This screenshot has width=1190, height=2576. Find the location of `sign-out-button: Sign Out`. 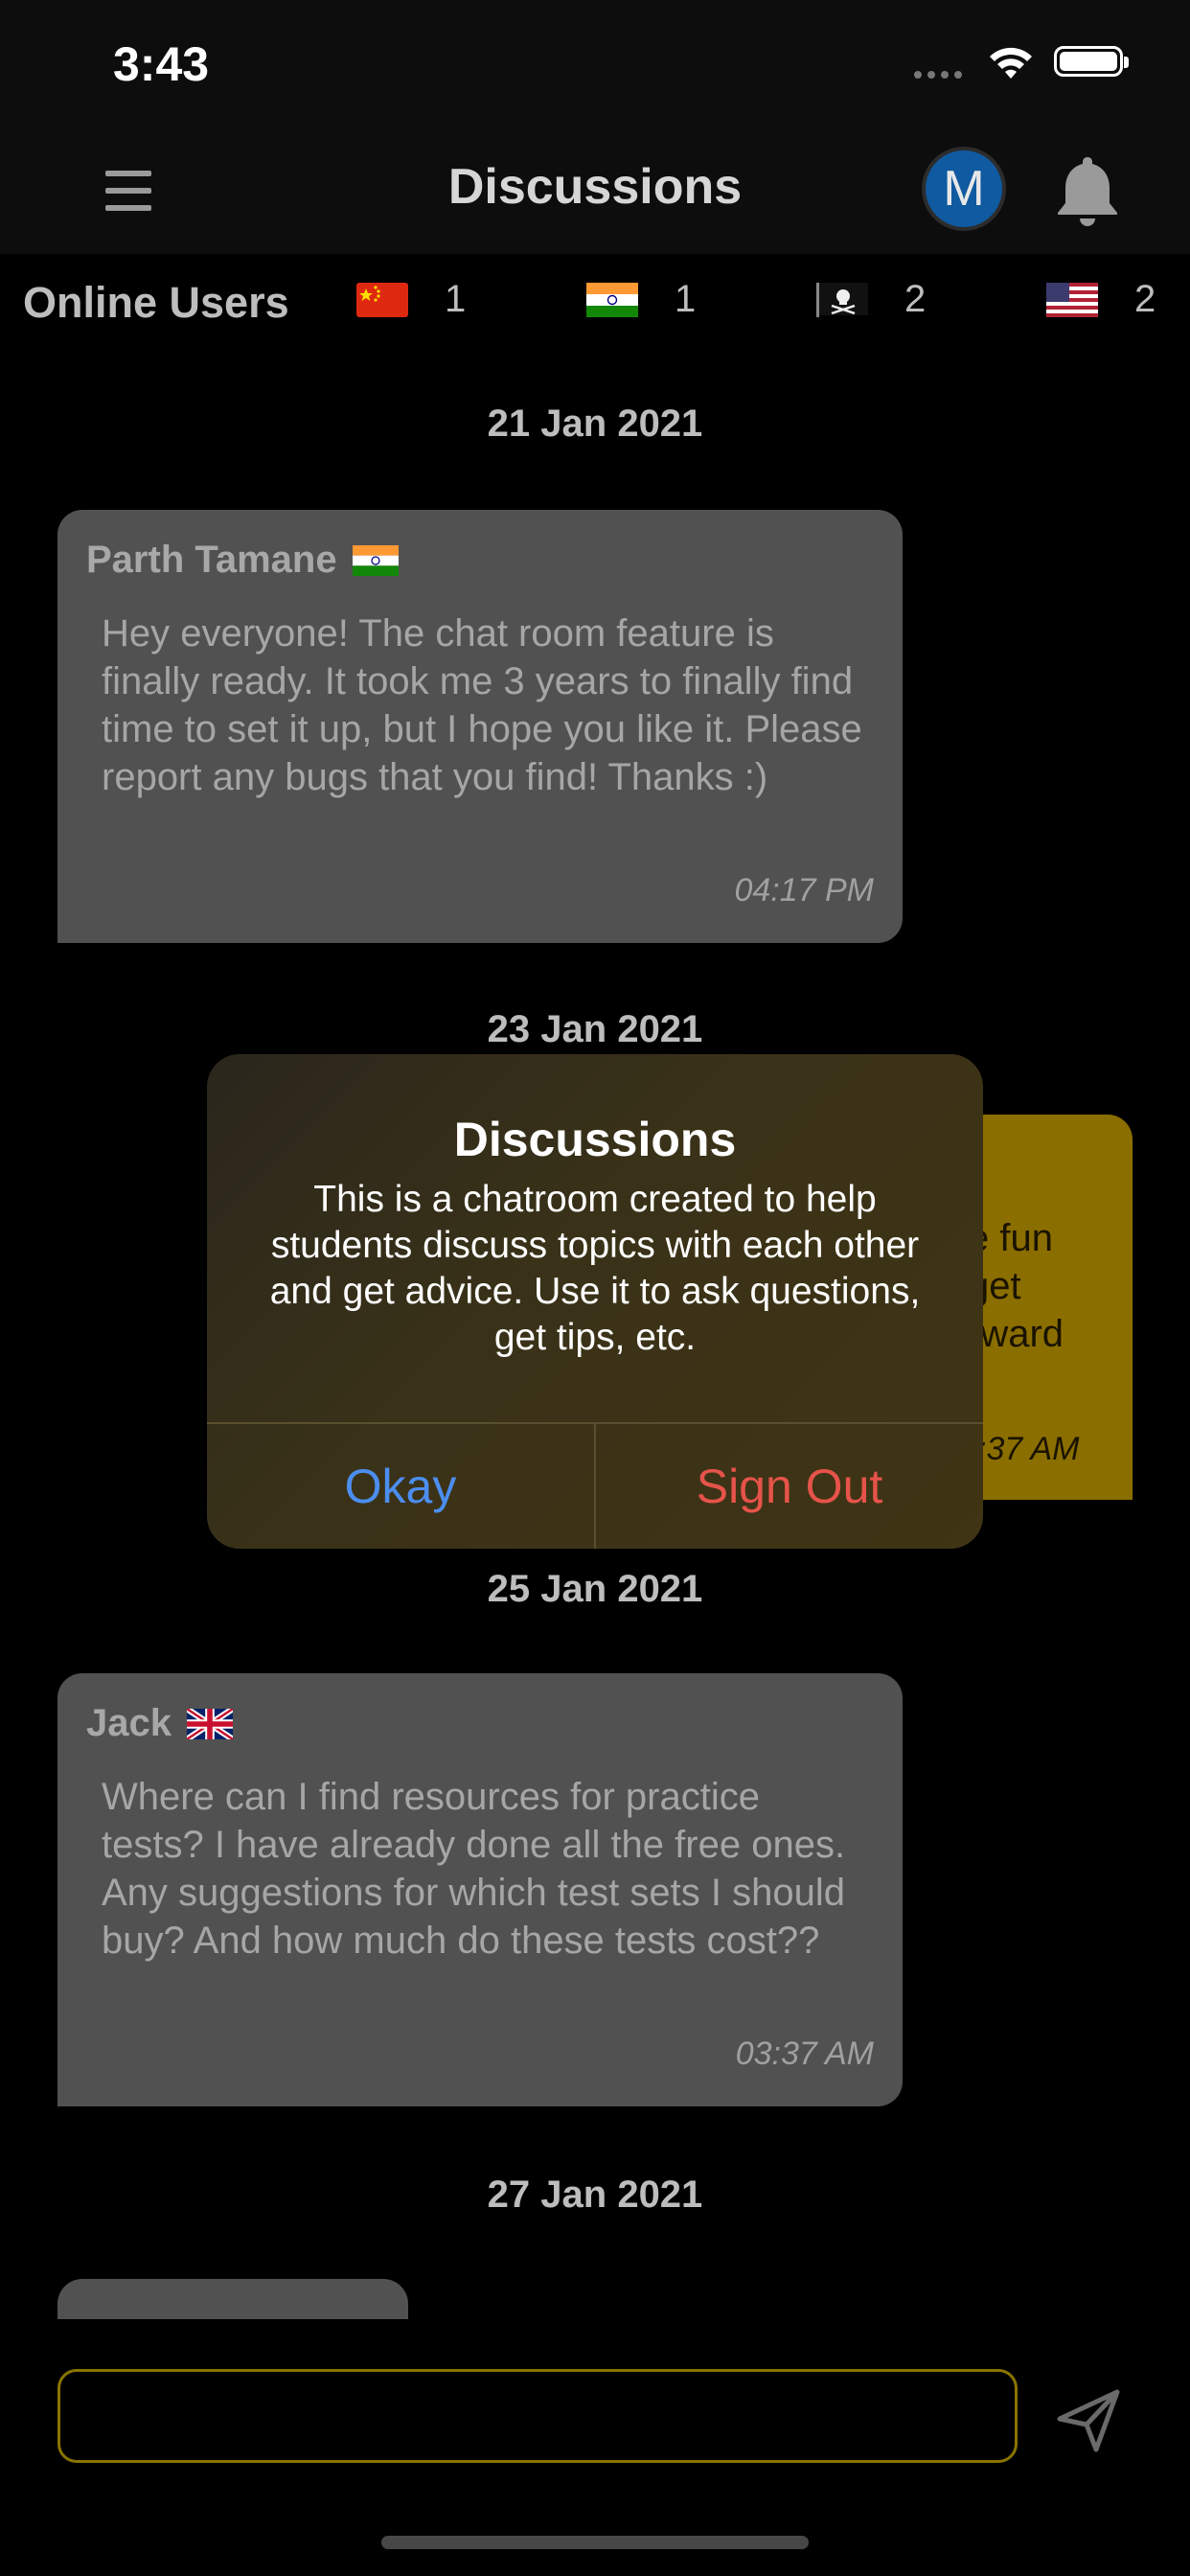

sign-out-button: Sign Out is located at coordinates (790, 1486).